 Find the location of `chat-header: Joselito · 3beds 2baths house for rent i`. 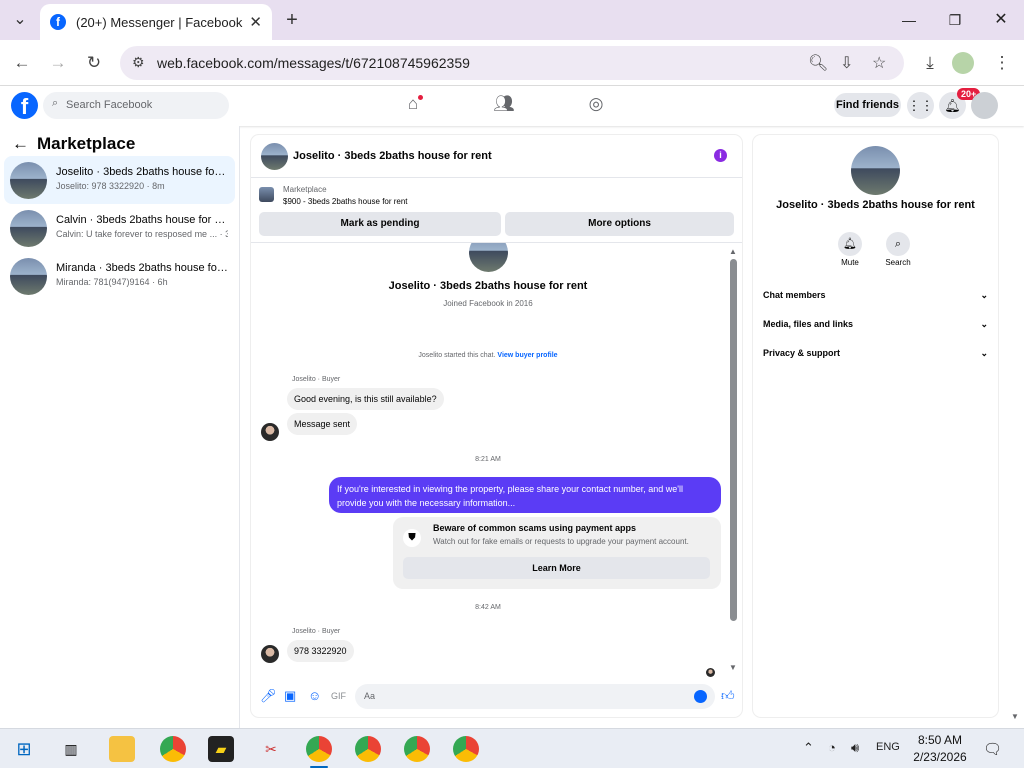

chat-header: Joselito · 3beds 2baths house for rent i is located at coordinates (496, 156).